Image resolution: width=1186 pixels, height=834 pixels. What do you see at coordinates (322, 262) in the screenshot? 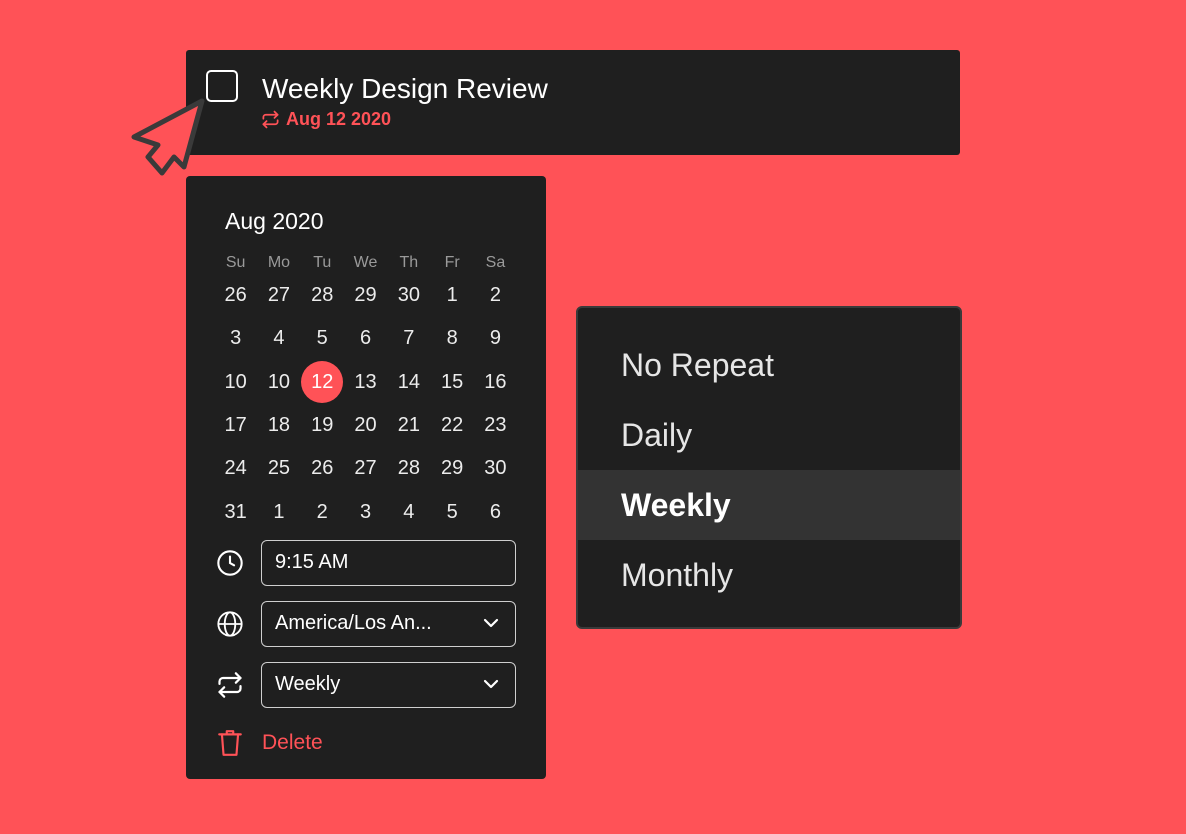
I see `weekday-label: Tu` at bounding box center [322, 262].